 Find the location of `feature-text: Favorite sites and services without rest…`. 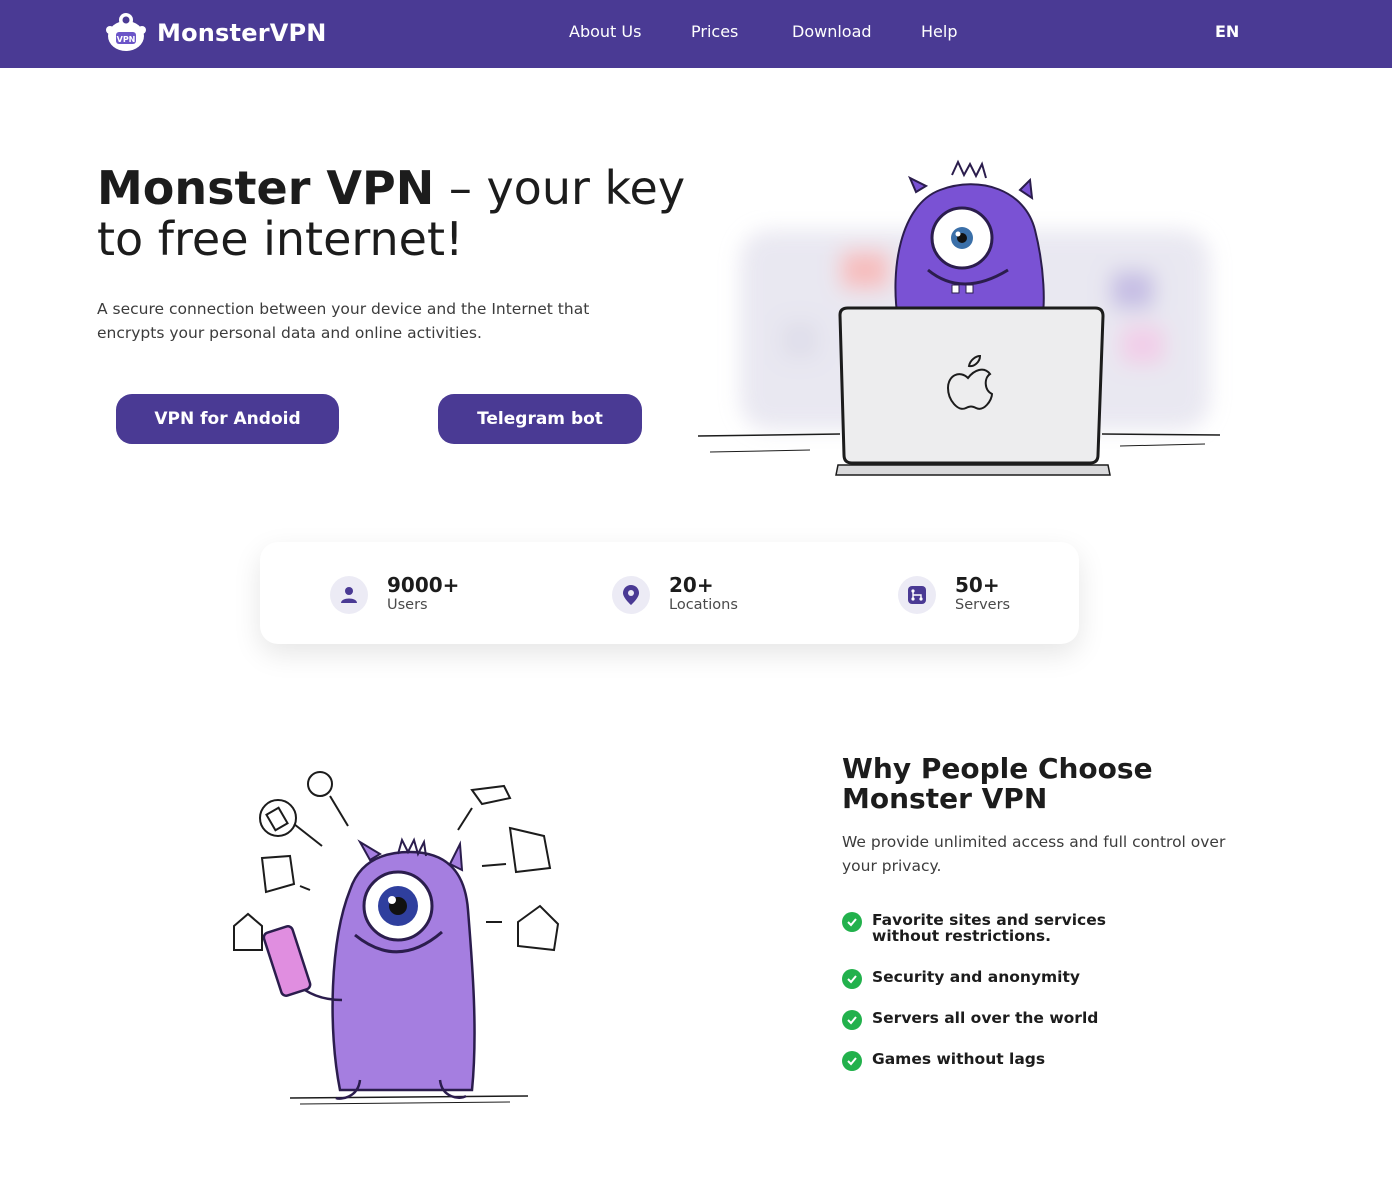

feature-text: Favorite sites and services without rest… is located at coordinates (989, 928).